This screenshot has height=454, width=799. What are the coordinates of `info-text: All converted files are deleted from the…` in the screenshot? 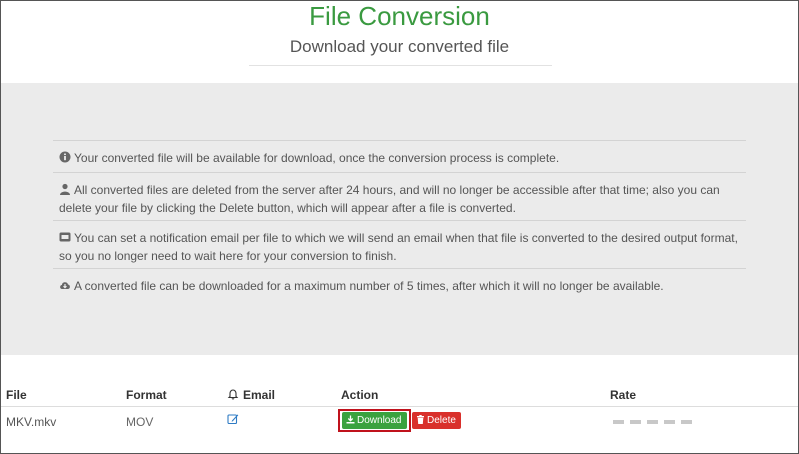 It's located at (389, 199).